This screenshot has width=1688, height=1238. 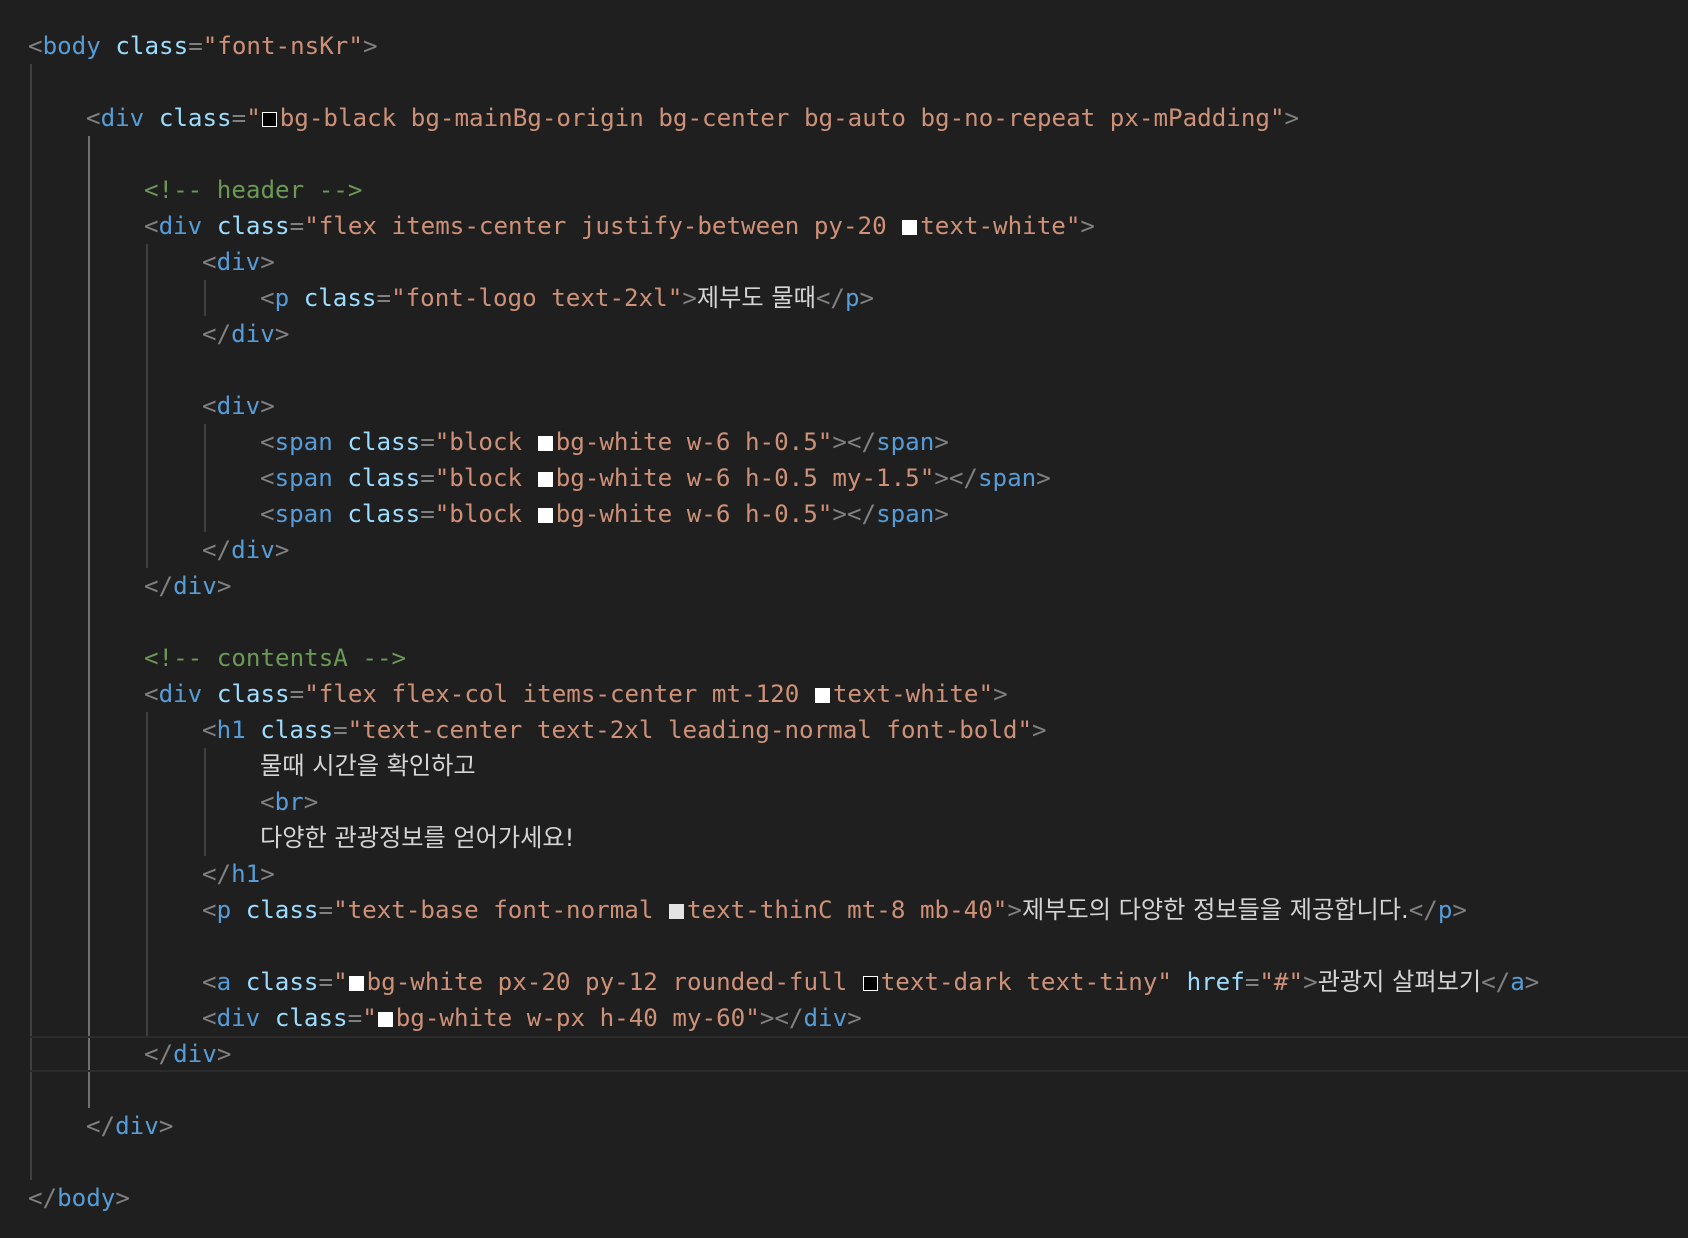 What do you see at coordinates (577, 1018) in the screenshot?
I see `attribute-value: bg-white w-px h-40 my-60"` at bounding box center [577, 1018].